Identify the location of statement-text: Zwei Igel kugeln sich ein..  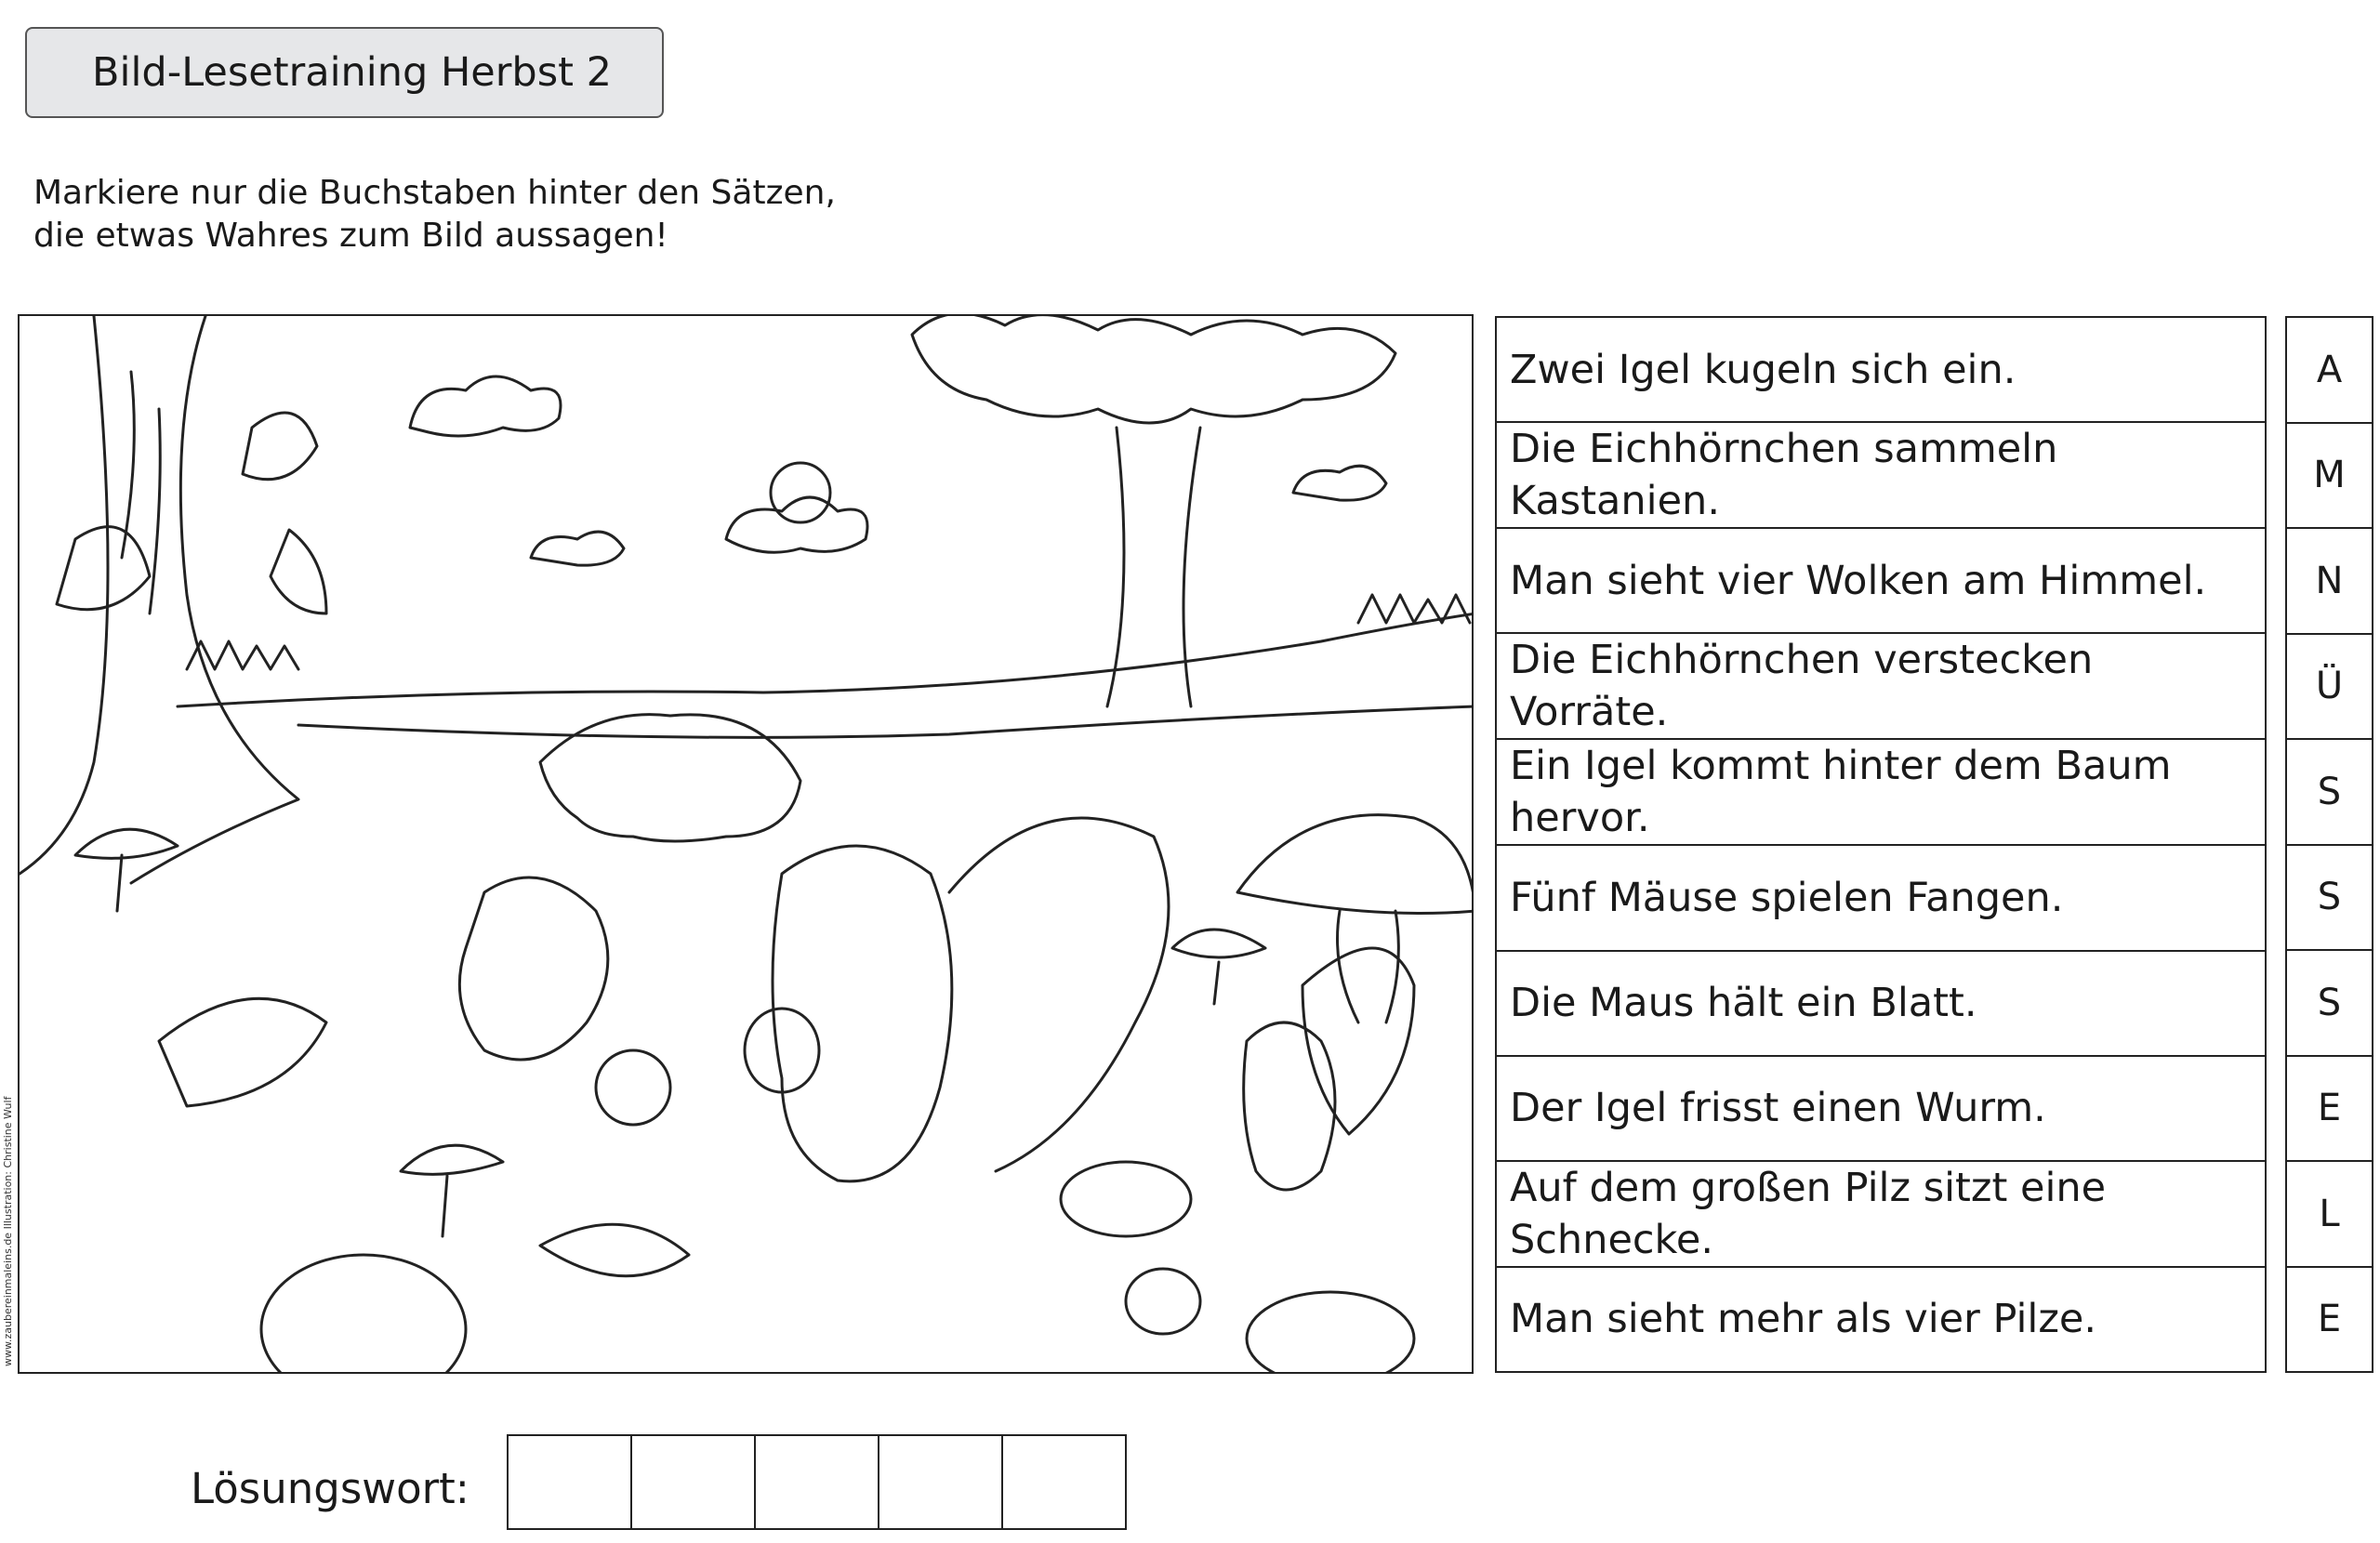
(1763, 369).